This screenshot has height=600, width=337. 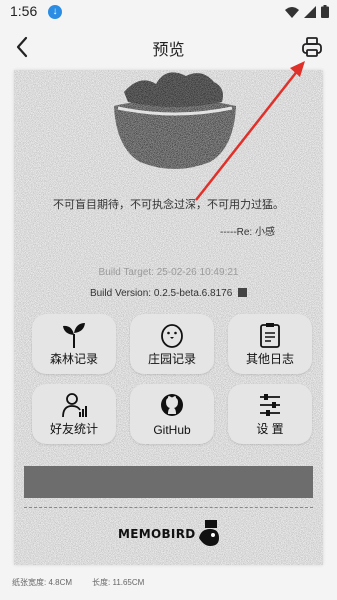 What do you see at coordinates (42, 582) in the screenshot?
I see `paper-width: 纸张宽度: 4.8CM` at bounding box center [42, 582].